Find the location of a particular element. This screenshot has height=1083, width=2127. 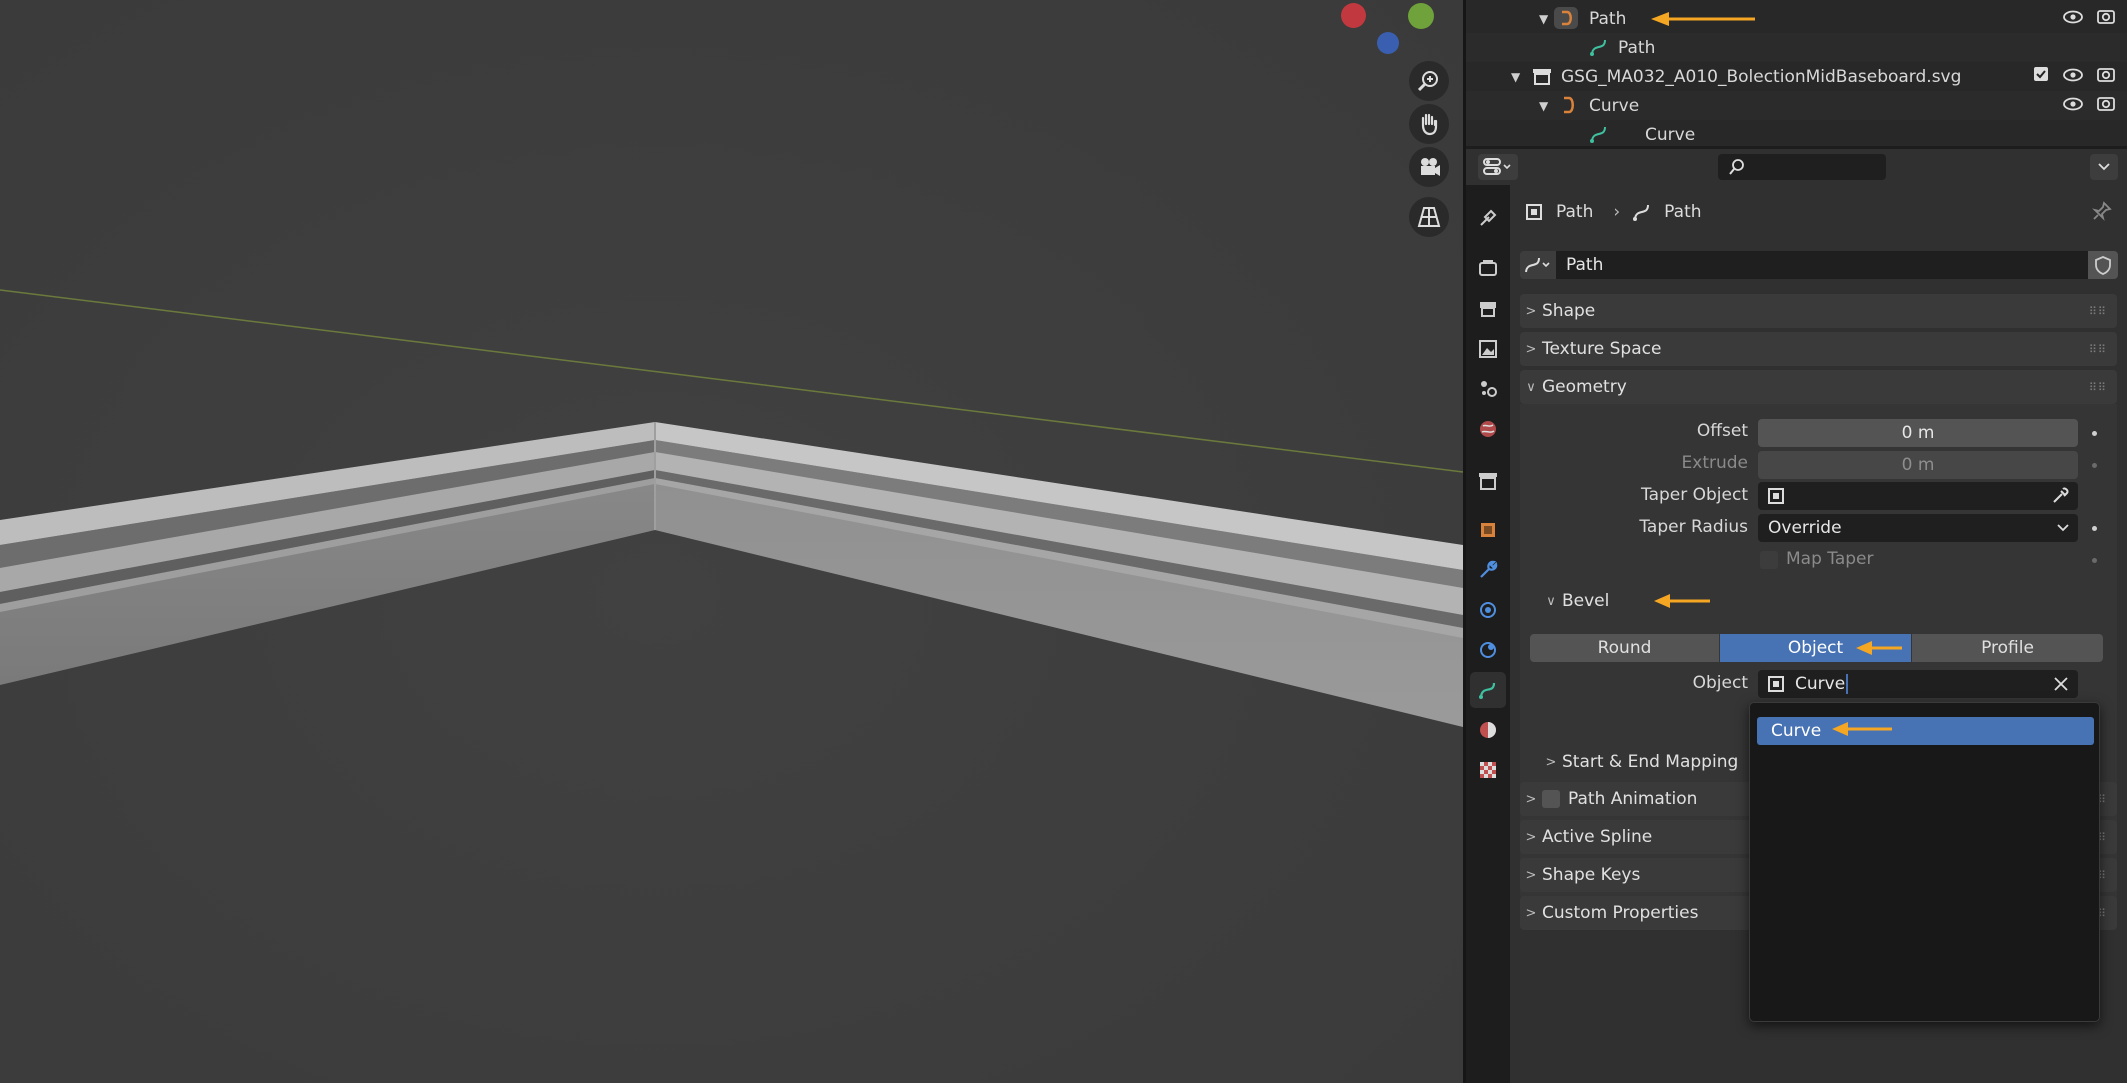

extrude-field: 0 m is located at coordinates (1918, 465).